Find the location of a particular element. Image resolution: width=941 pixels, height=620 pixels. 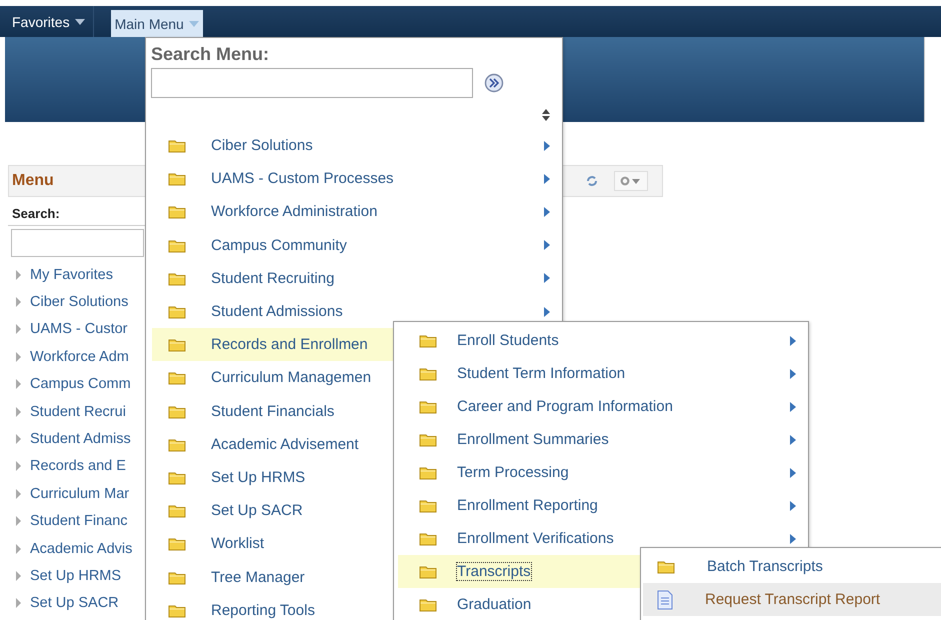

gear-icon is located at coordinates (631, 181).